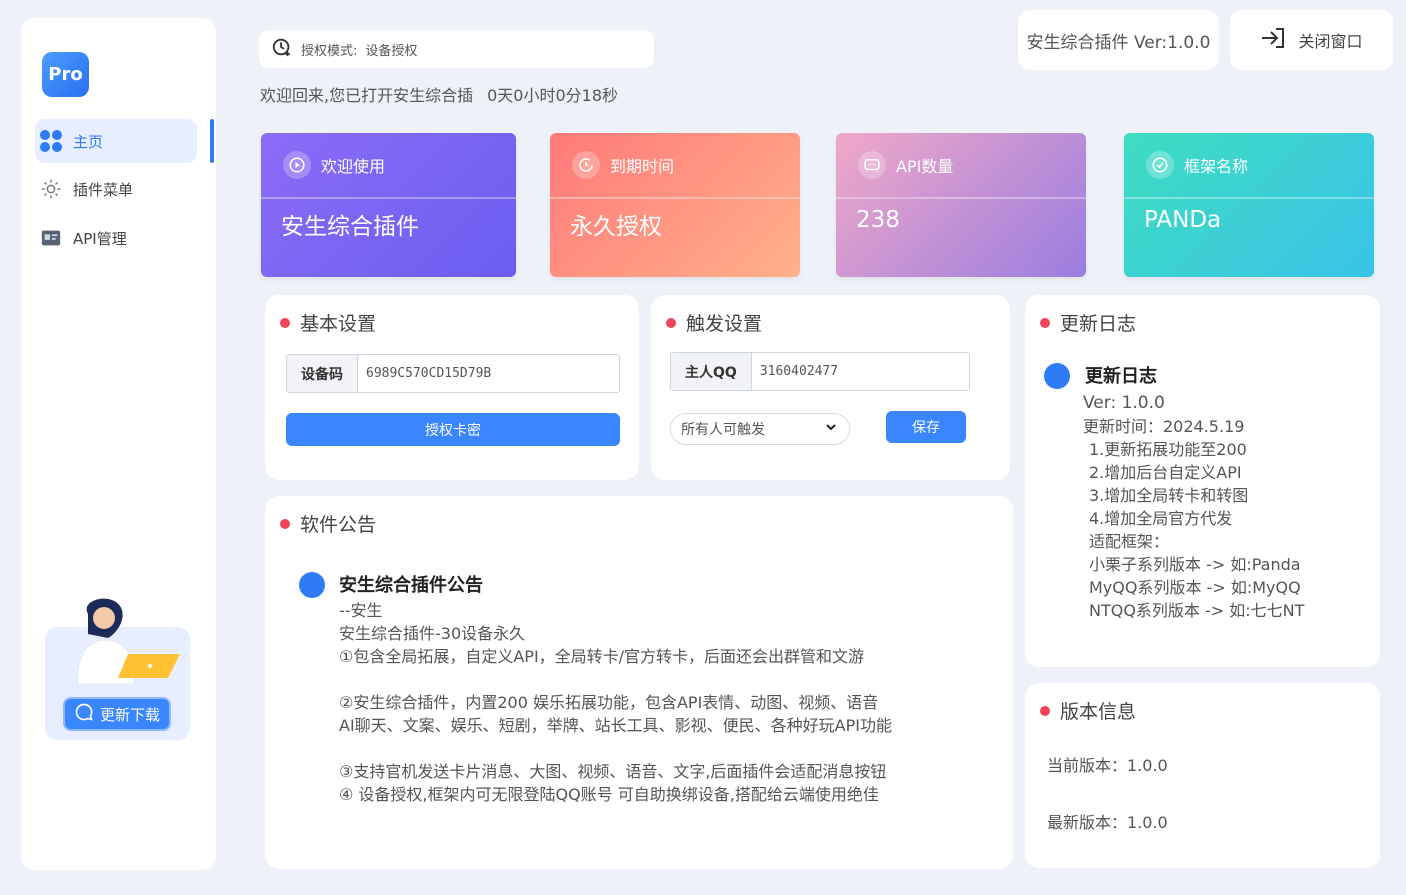 This screenshot has height=895, width=1406. I want to click on device-code-input, so click(488, 373).